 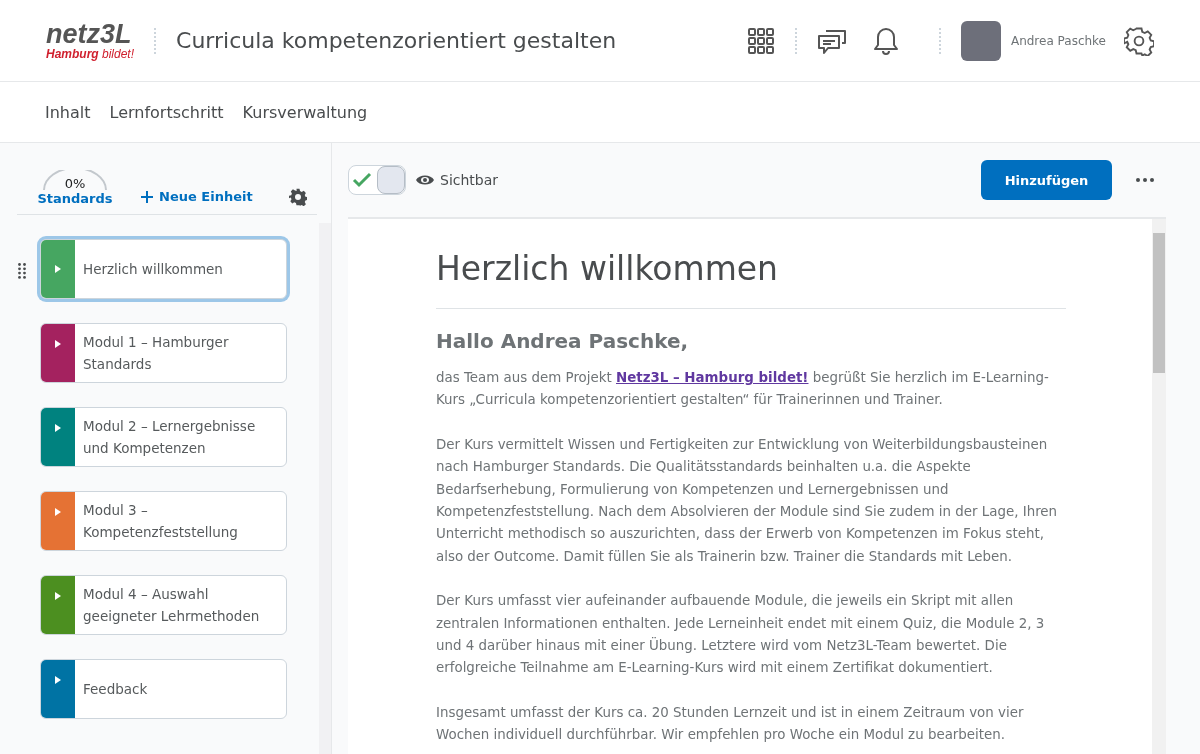 What do you see at coordinates (563, 341) in the screenshot?
I see `greeting: Hallo Andrea Paschke,` at bounding box center [563, 341].